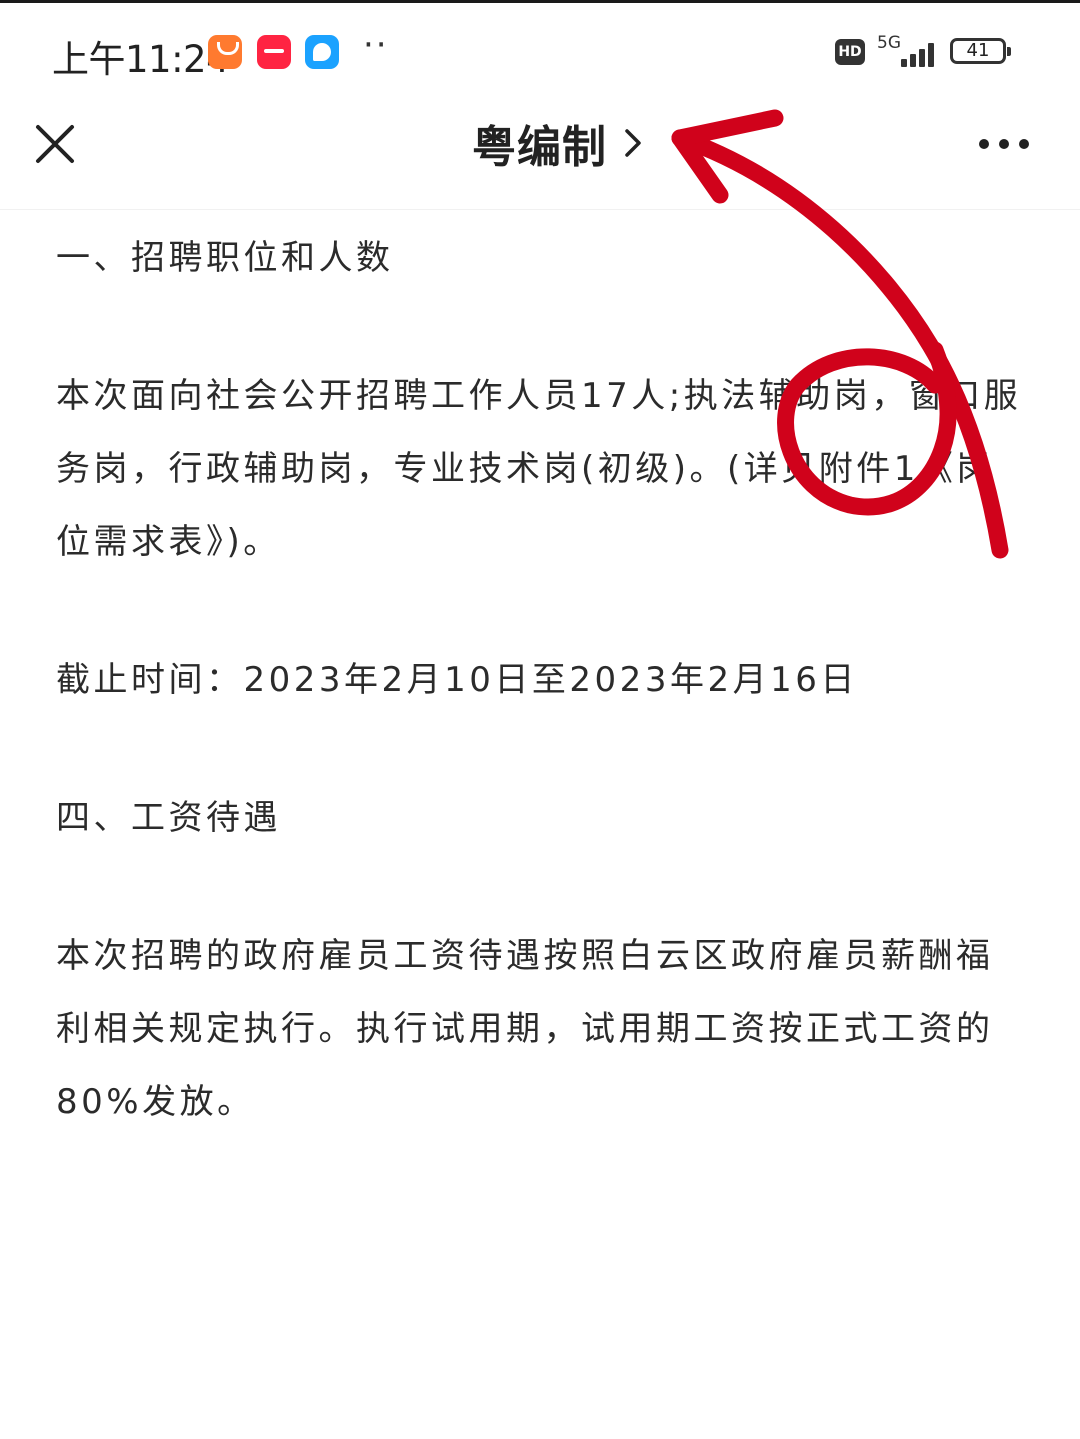 Image resolution: width=1080 pixels, height=1439 pixels. I want to click on nav-title: 粤编制, so click(539, 147).